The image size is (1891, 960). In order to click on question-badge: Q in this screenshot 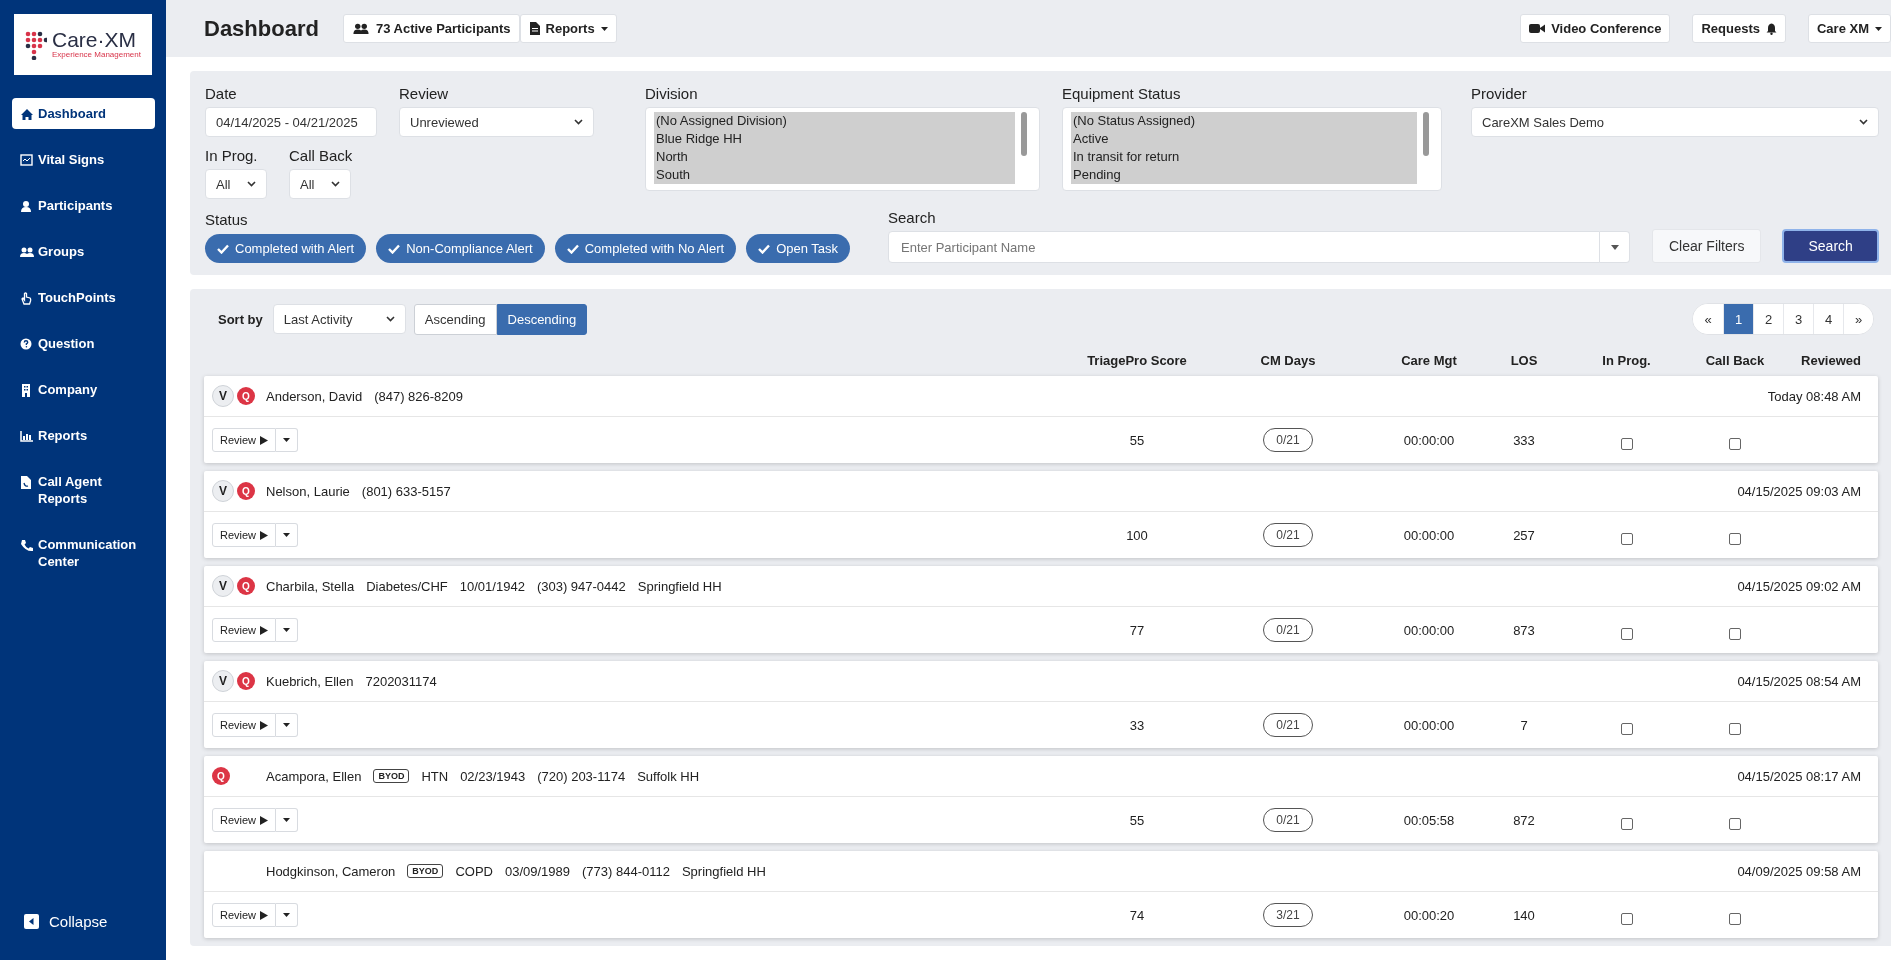, I will do `click(246, 586)`.